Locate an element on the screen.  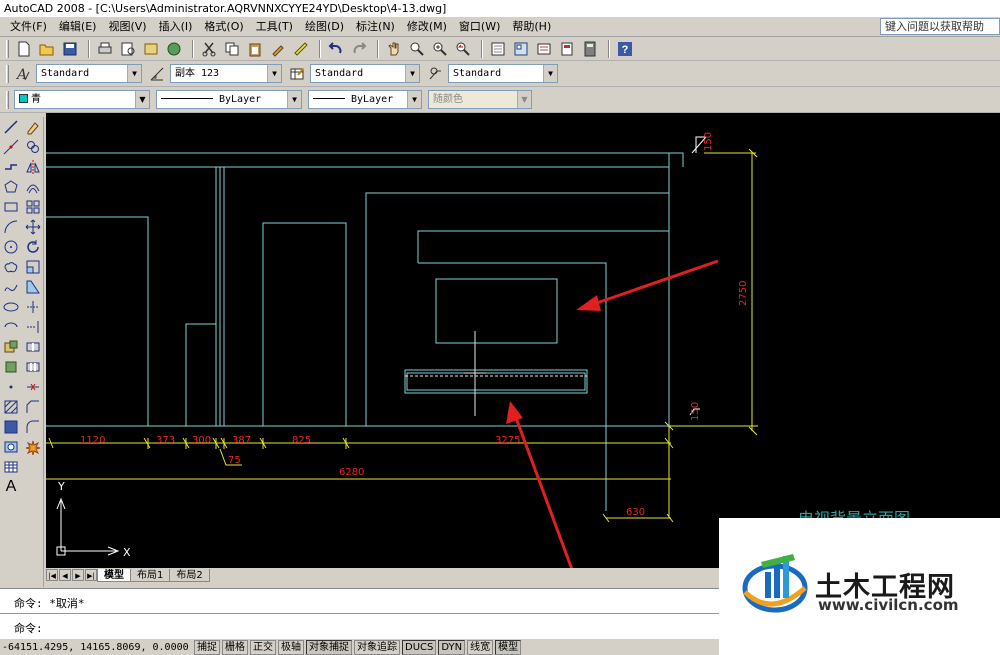
menu-help: 帮助(H) is located at coordinates (531, 27).